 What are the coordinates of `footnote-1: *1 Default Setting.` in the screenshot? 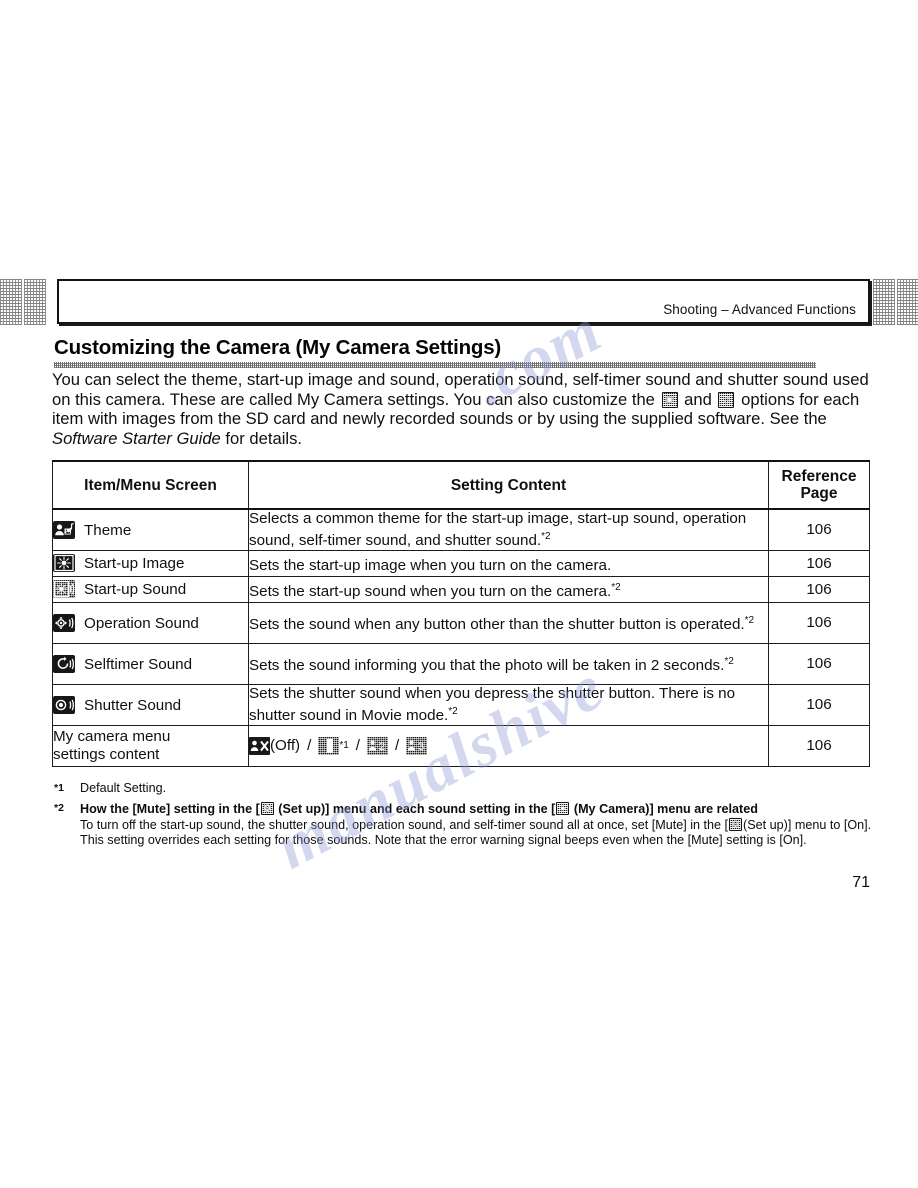 It's located at (463, 790).